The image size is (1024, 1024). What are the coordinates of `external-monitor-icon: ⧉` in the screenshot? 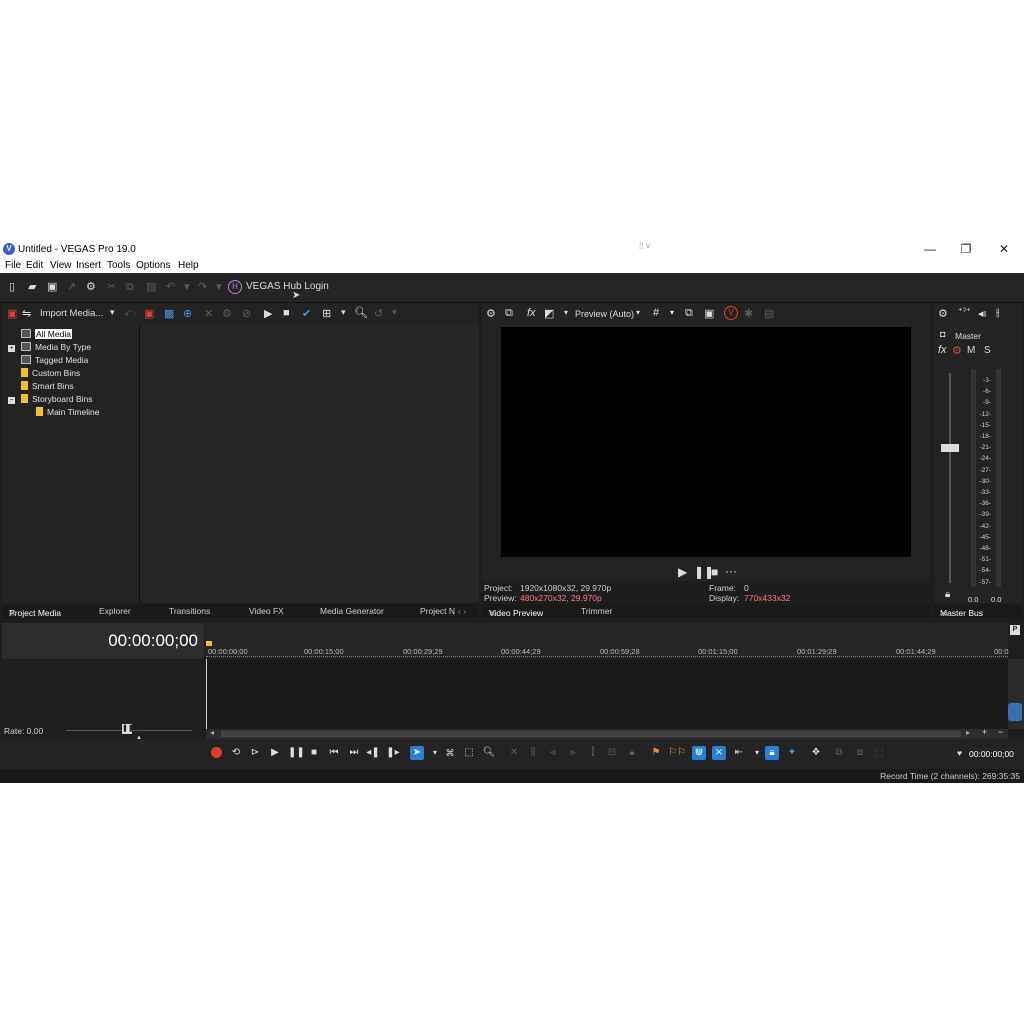 It's located at (509, 313).